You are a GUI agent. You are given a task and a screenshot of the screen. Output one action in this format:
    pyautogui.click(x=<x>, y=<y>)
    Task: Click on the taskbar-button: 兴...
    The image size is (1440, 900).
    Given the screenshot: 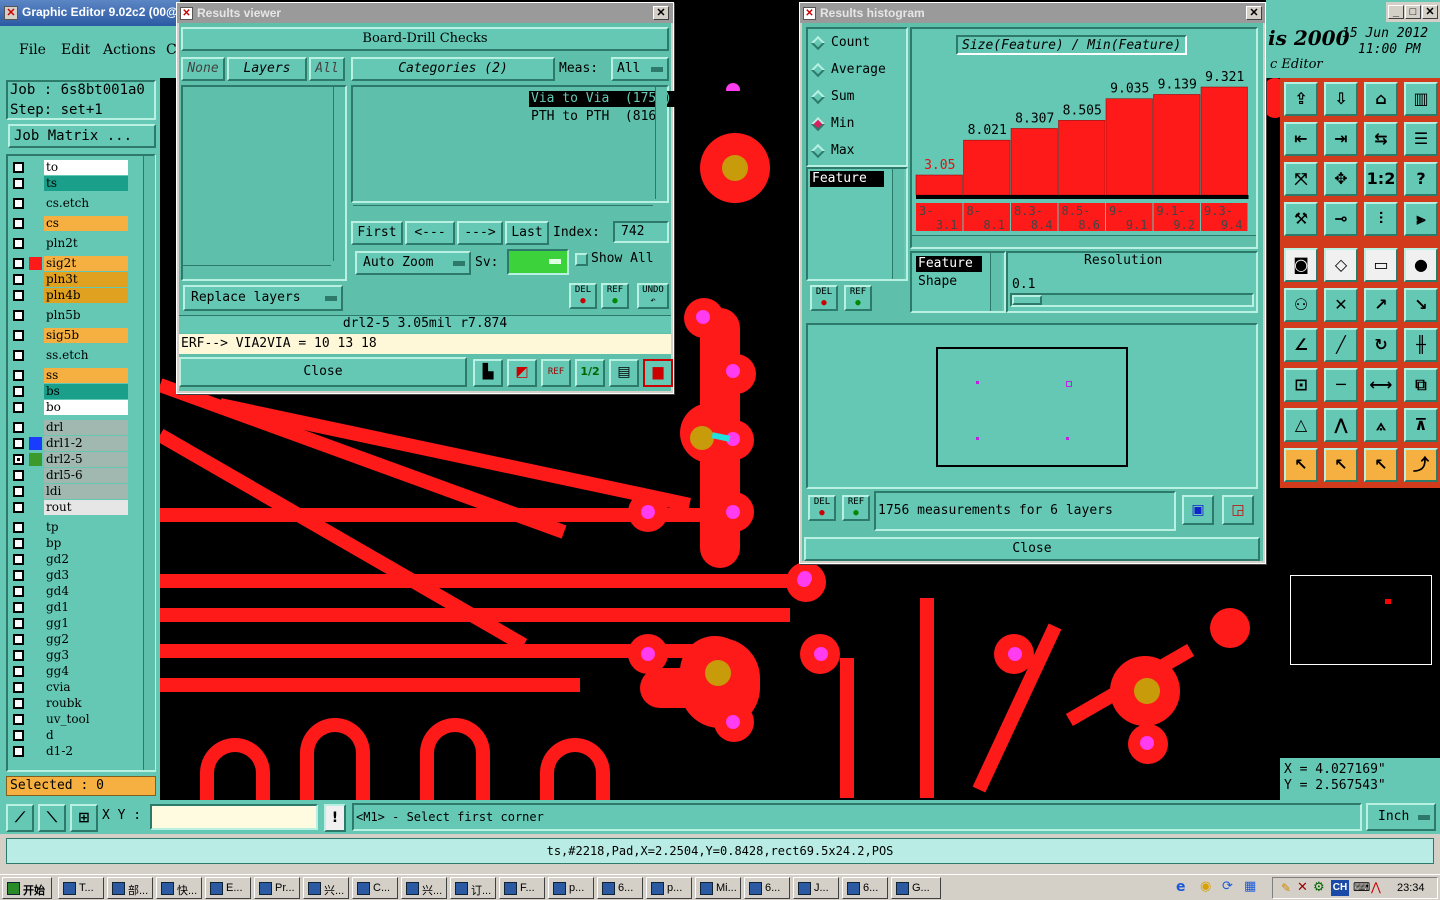 What is the action you would take?
    pyautogui.click(x=424, y=888)
    